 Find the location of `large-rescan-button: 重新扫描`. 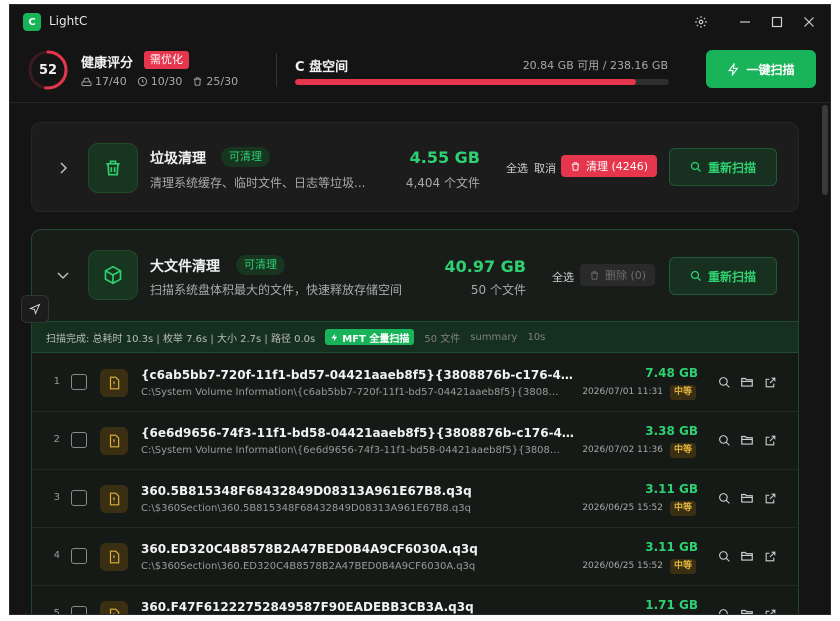

large-rescan-button: 重新扫描 is located at coordinates (723, 276).